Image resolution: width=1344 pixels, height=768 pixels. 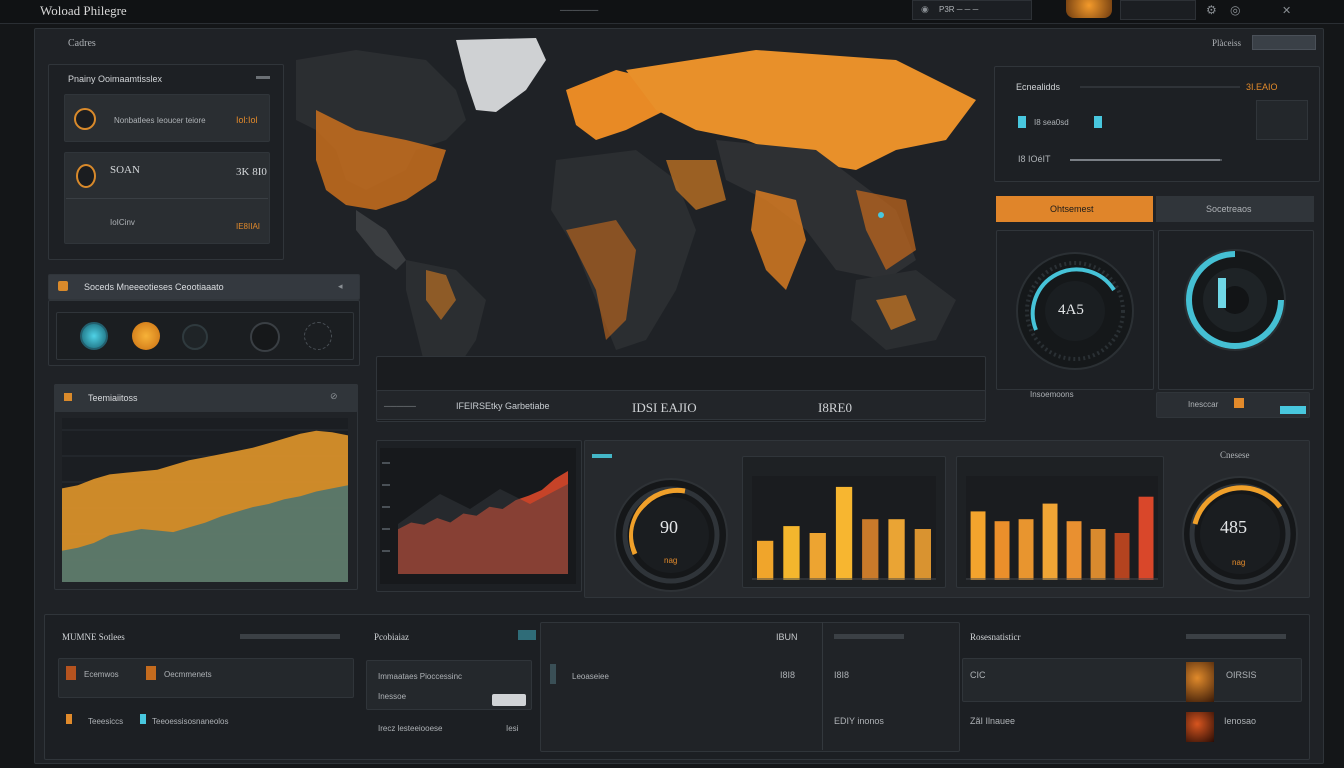 I want to click on tab-ohtsemest-label: Ohtsemest, so click(x=1072, y=209).